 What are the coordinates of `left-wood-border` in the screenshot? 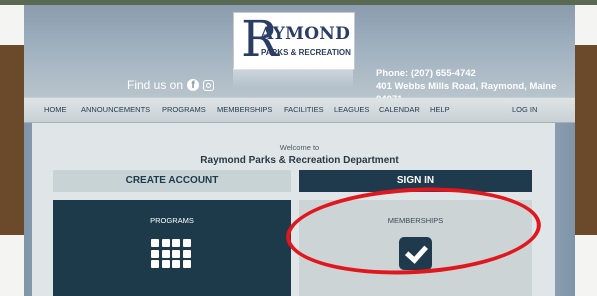 It's located at (12, 140).